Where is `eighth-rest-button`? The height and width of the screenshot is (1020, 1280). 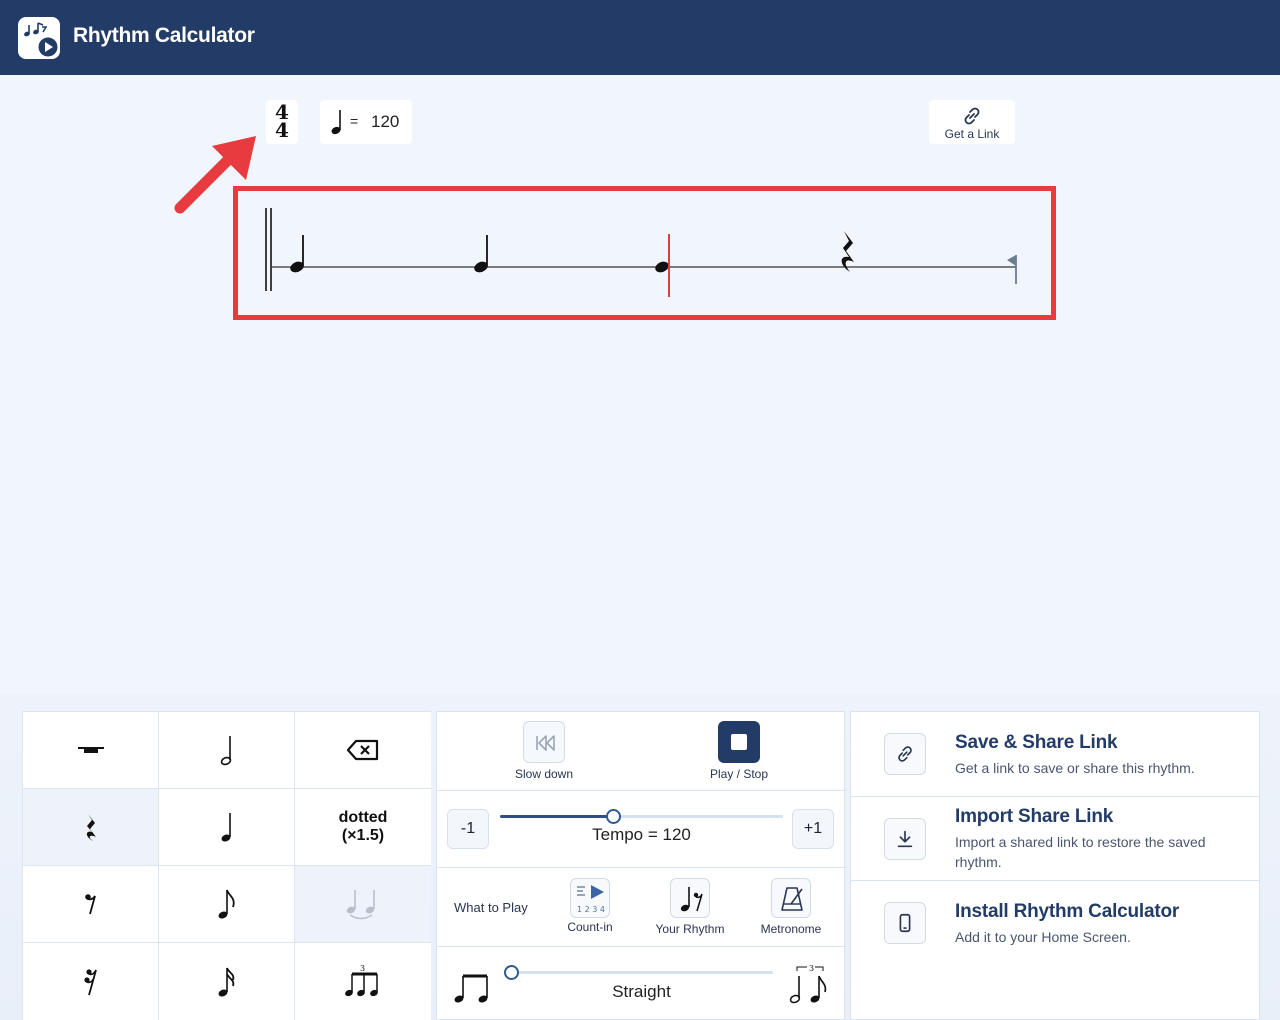
eighth-rest-button is located at coordinates (90, 904).